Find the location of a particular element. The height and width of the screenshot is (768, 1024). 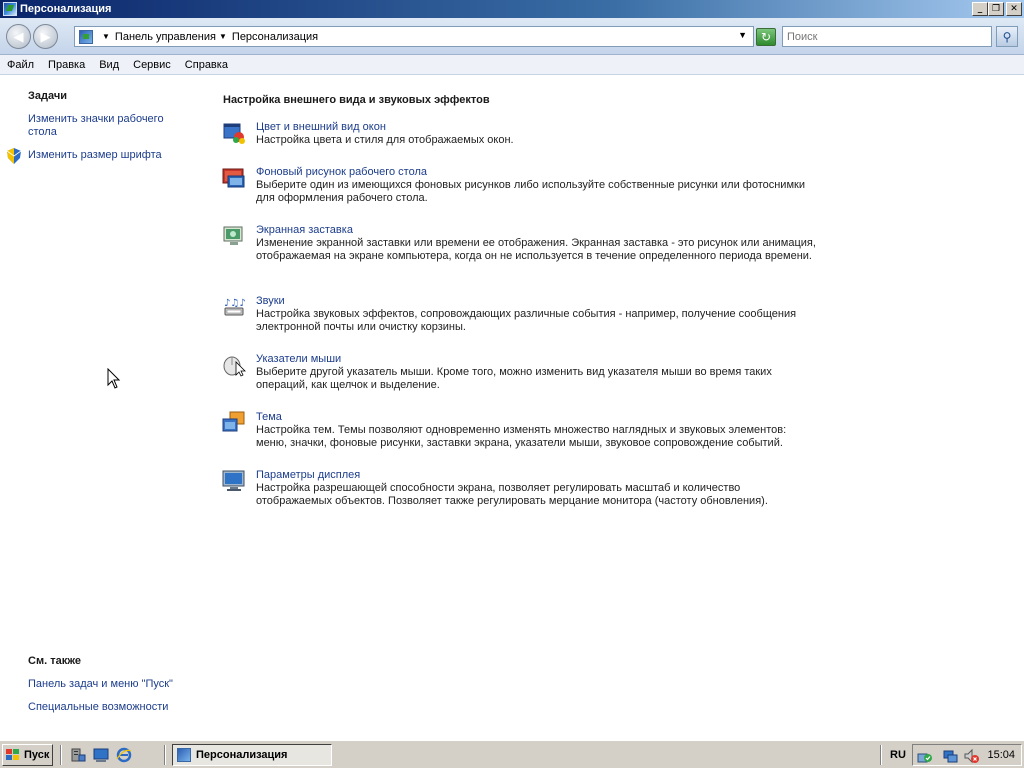

mouse-pointer-icon is located at coordinates (234, 366).